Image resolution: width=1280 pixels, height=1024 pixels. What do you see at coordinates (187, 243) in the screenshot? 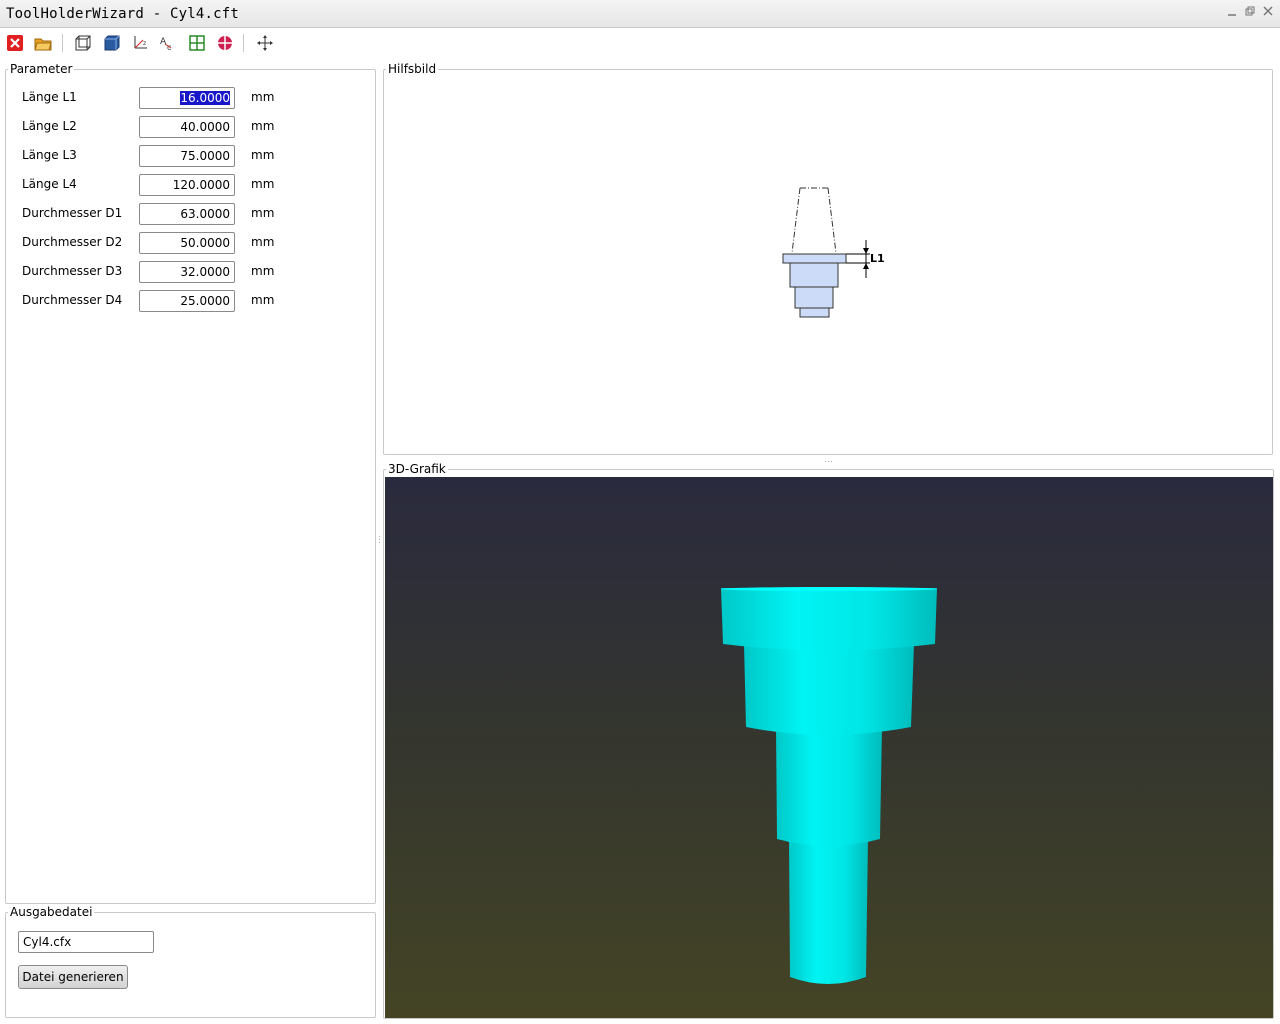
I see `param-input-d2: 50.0000` at bounding box center [187, 243].